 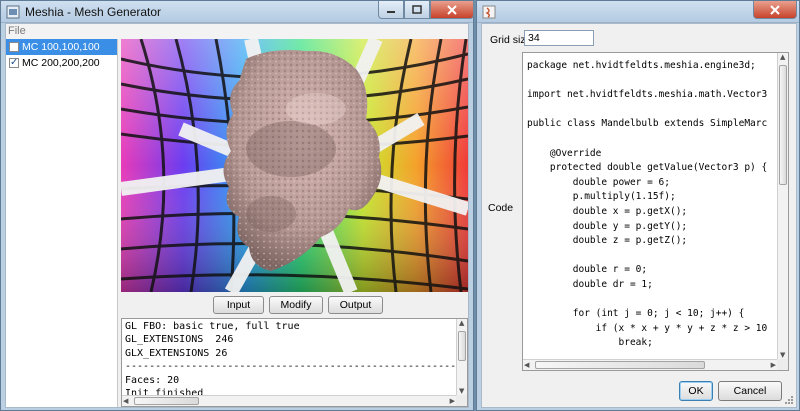 I want to click on java-icon, so click(x=489, y=12).